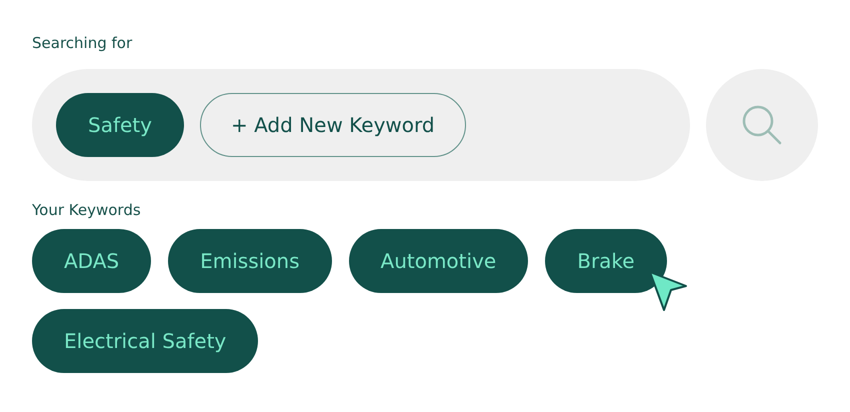  Describe the element at coordinates (145, 341) in the screenshot. I see `keyword-chip: Electrical Safety` at that location.